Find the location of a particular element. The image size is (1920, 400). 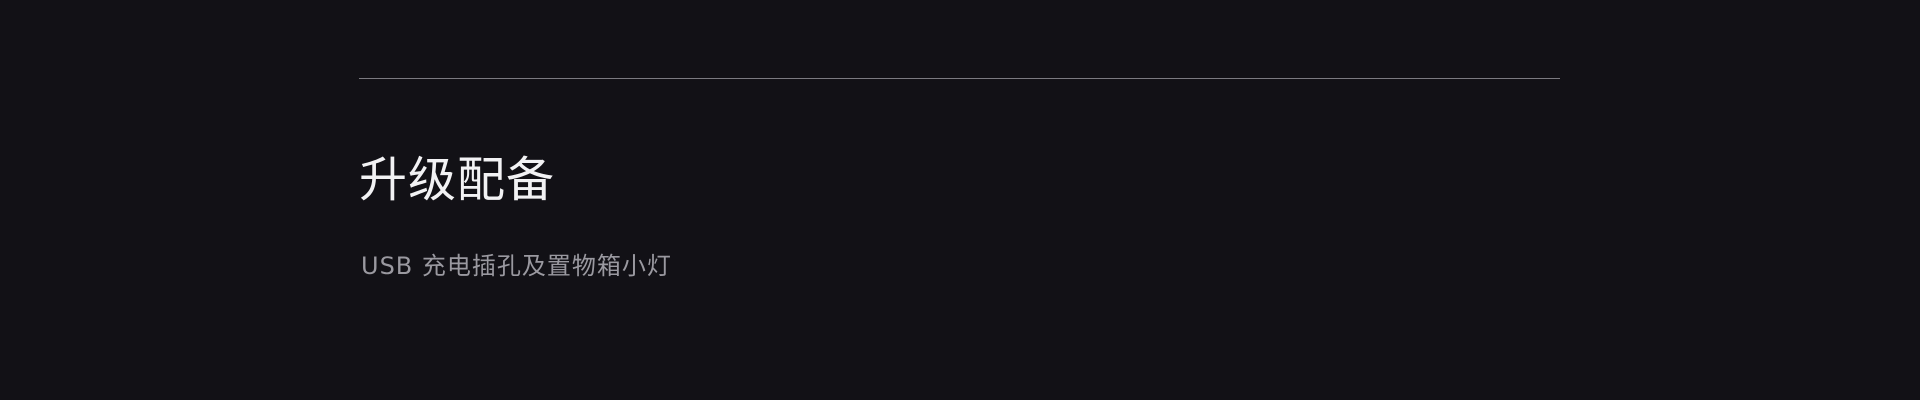

section-divider is located at coordinates (959, 78).